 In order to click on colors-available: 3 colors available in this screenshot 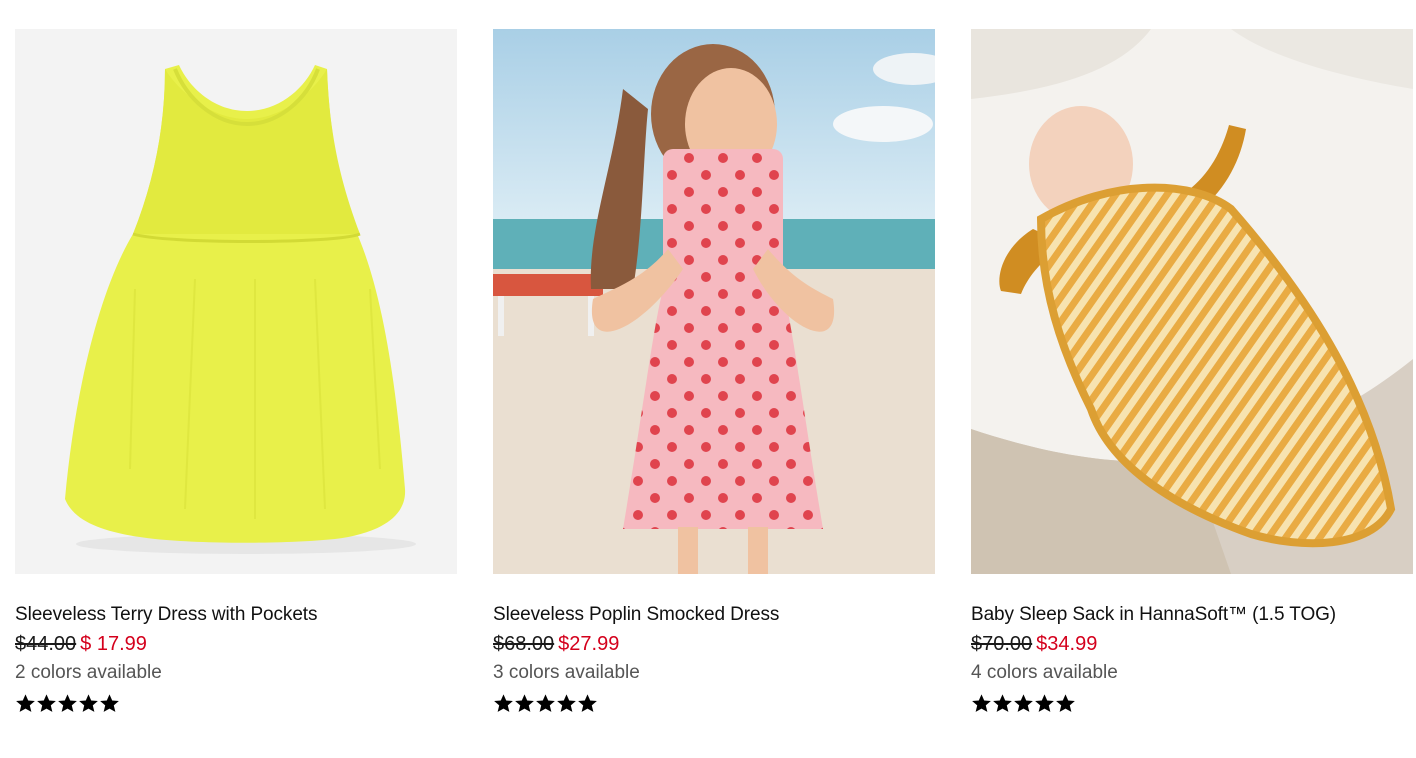, I will do `click(566, 672)`.